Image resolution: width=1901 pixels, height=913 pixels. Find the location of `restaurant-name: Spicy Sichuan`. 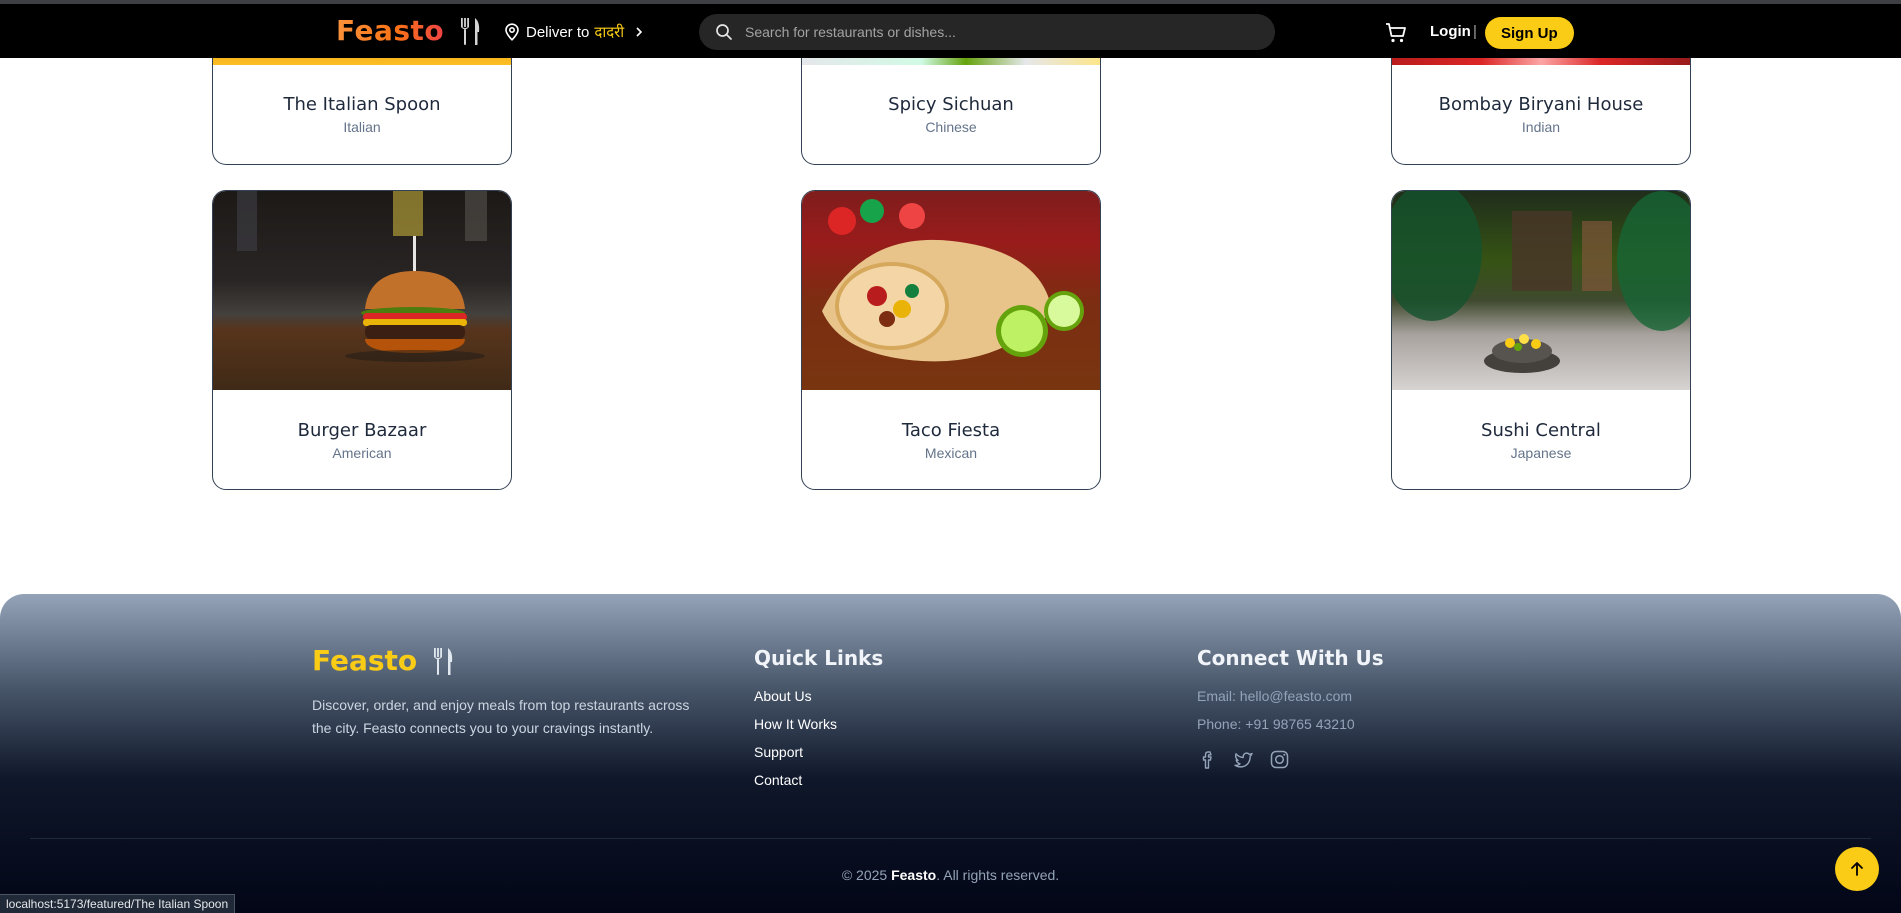

restaurant-name: Spicy Sichuan is located at coordinates (951, 104).